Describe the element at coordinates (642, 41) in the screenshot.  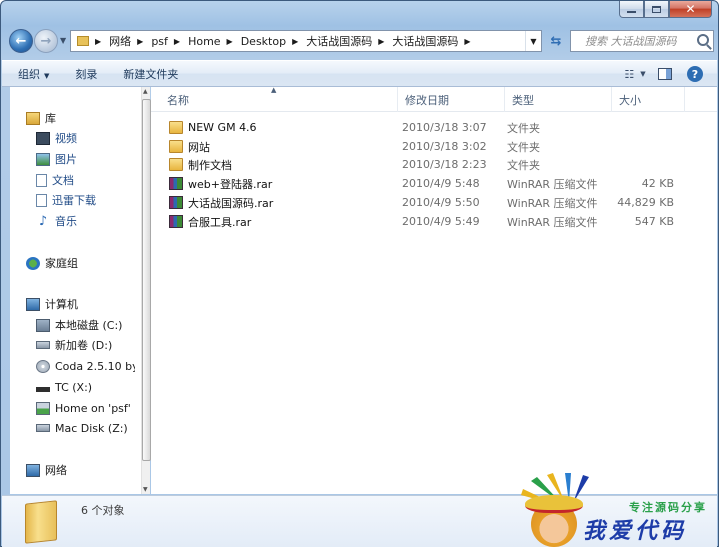
I see `search-input: 搜索 大话战国源码` at that location.